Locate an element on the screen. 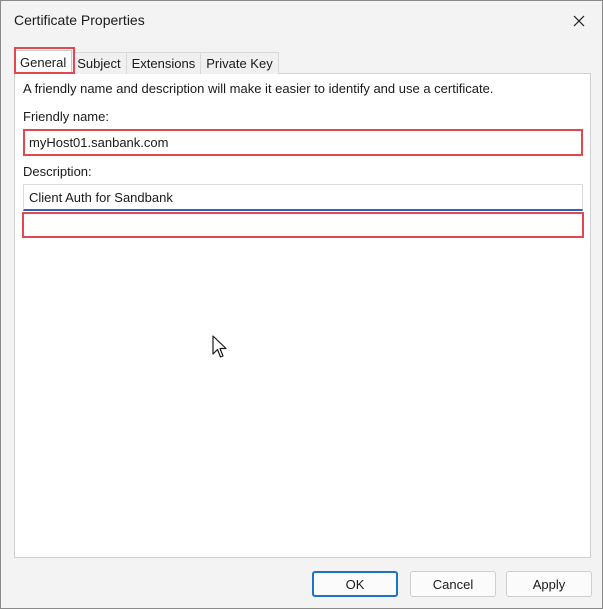 The height and width of the screenshot is (609, 603). description-field: Client Auth for Sandbank is located at coordinates (303, 197).